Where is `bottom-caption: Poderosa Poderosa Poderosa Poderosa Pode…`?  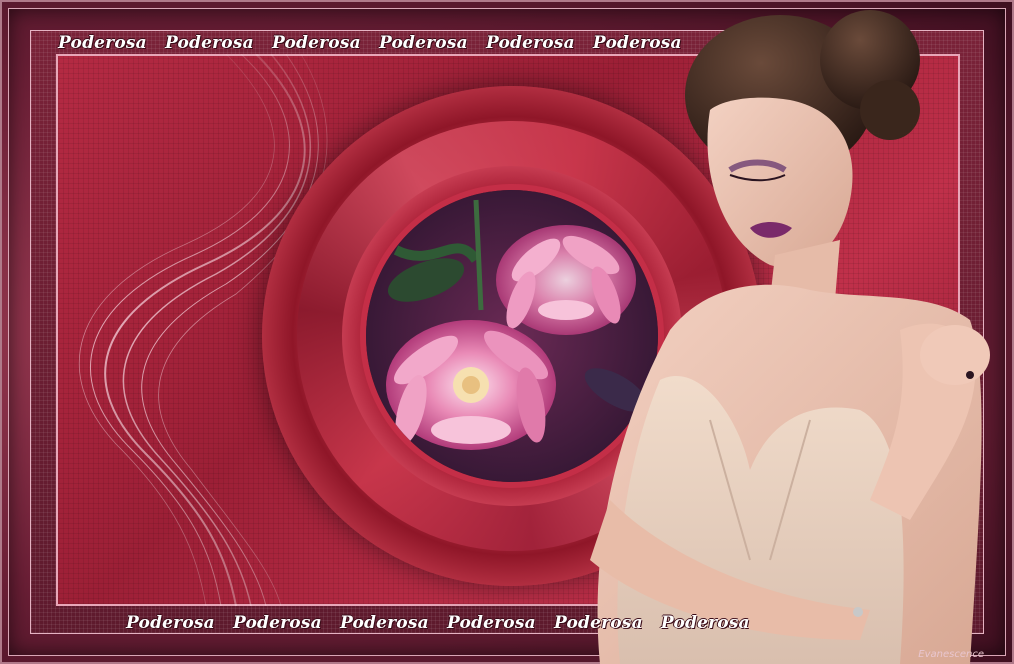
bottom-caption: Poderosa Poderosa Poderosa Poderosa Pode… is located at coordinates (444, 623).